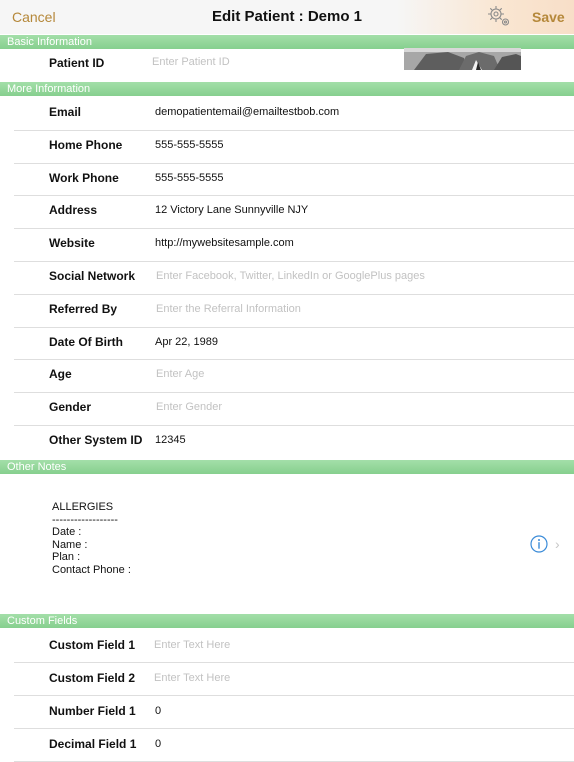 The image size is (574, 762). I want to click on website-row: Website http://mywebsitesample.com, so click(287, 244).